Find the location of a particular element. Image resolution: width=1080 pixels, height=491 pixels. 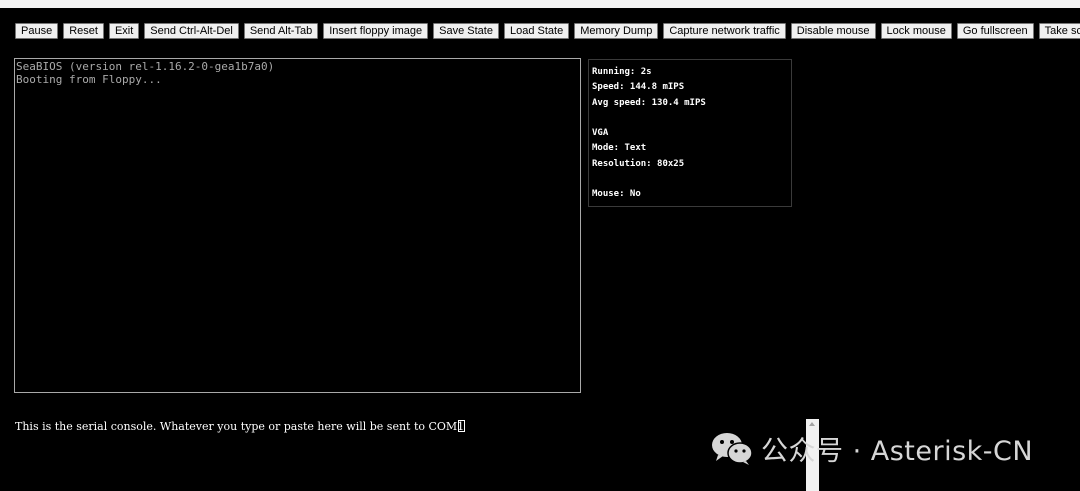

reset-button: Reset is located at coordinates (83, 31).